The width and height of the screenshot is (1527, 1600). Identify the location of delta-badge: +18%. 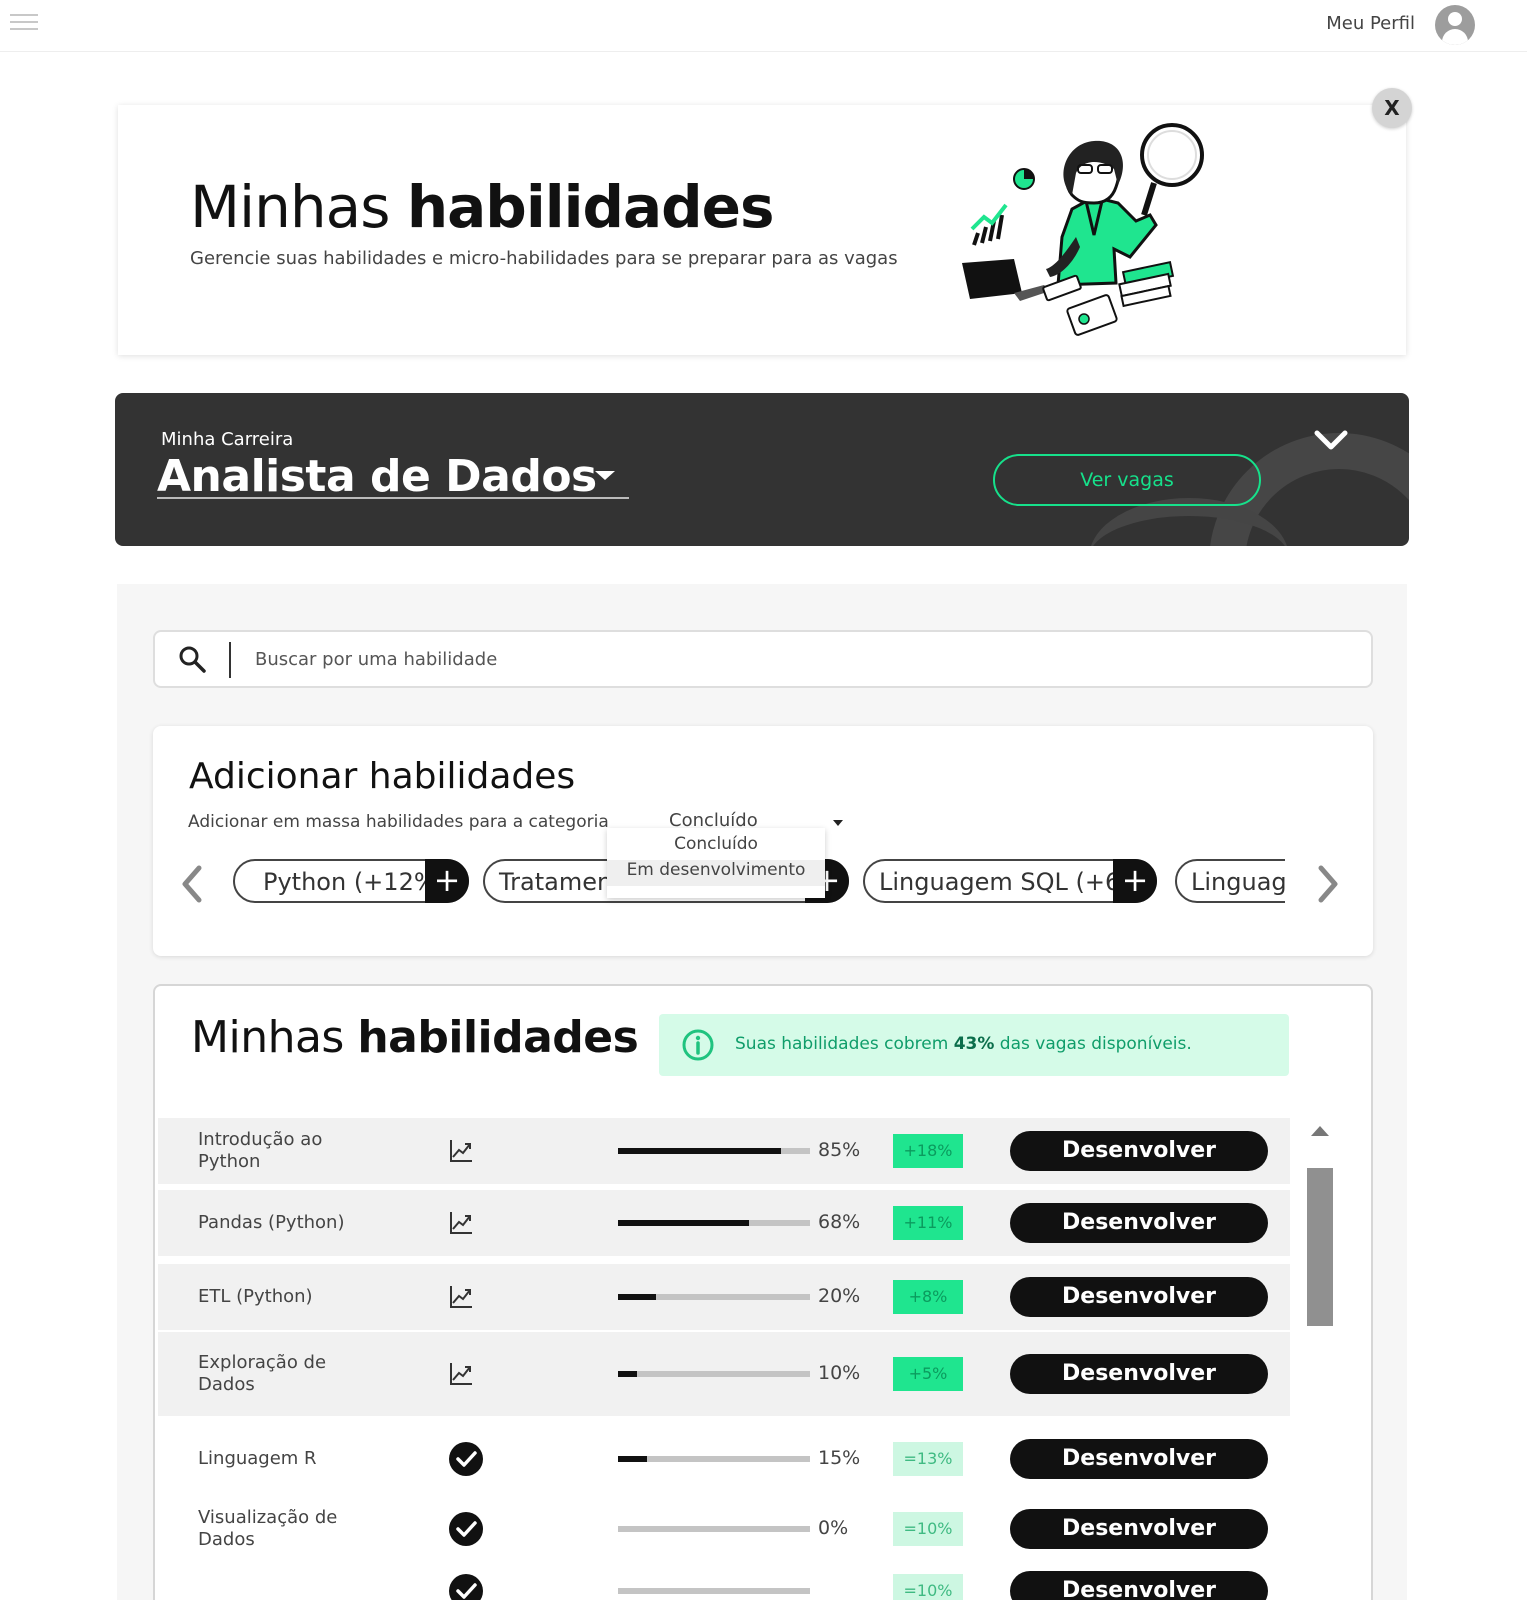
(928, 1151).